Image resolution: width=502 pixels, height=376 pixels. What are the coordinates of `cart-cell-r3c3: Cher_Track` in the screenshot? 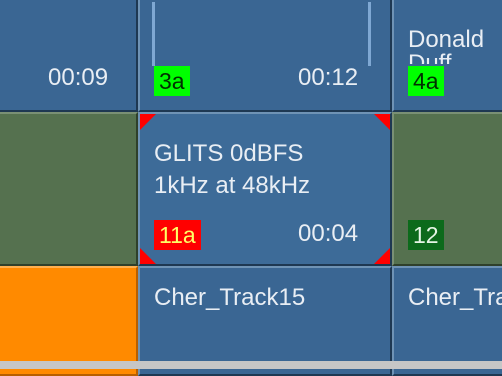 It's located at (447, 321).